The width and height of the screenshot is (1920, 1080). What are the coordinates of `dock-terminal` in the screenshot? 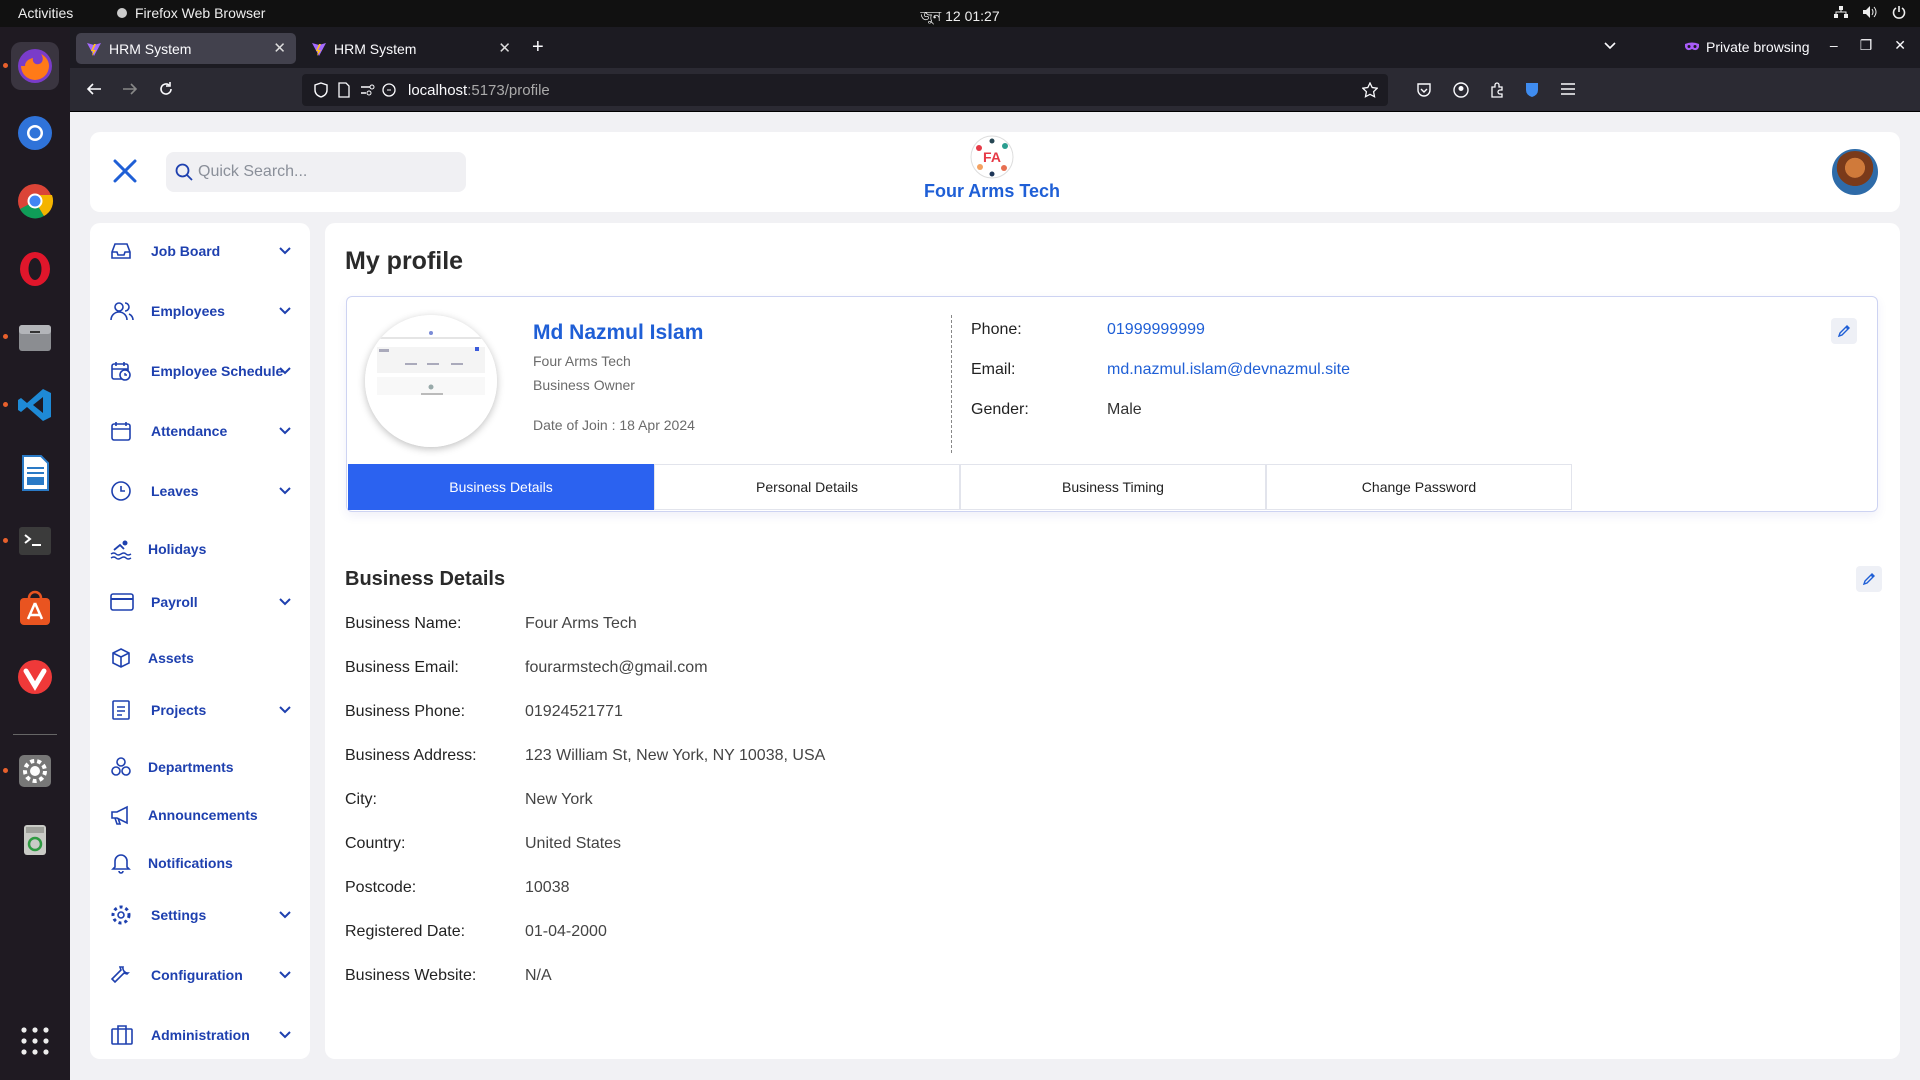 It's located at (35, 541).